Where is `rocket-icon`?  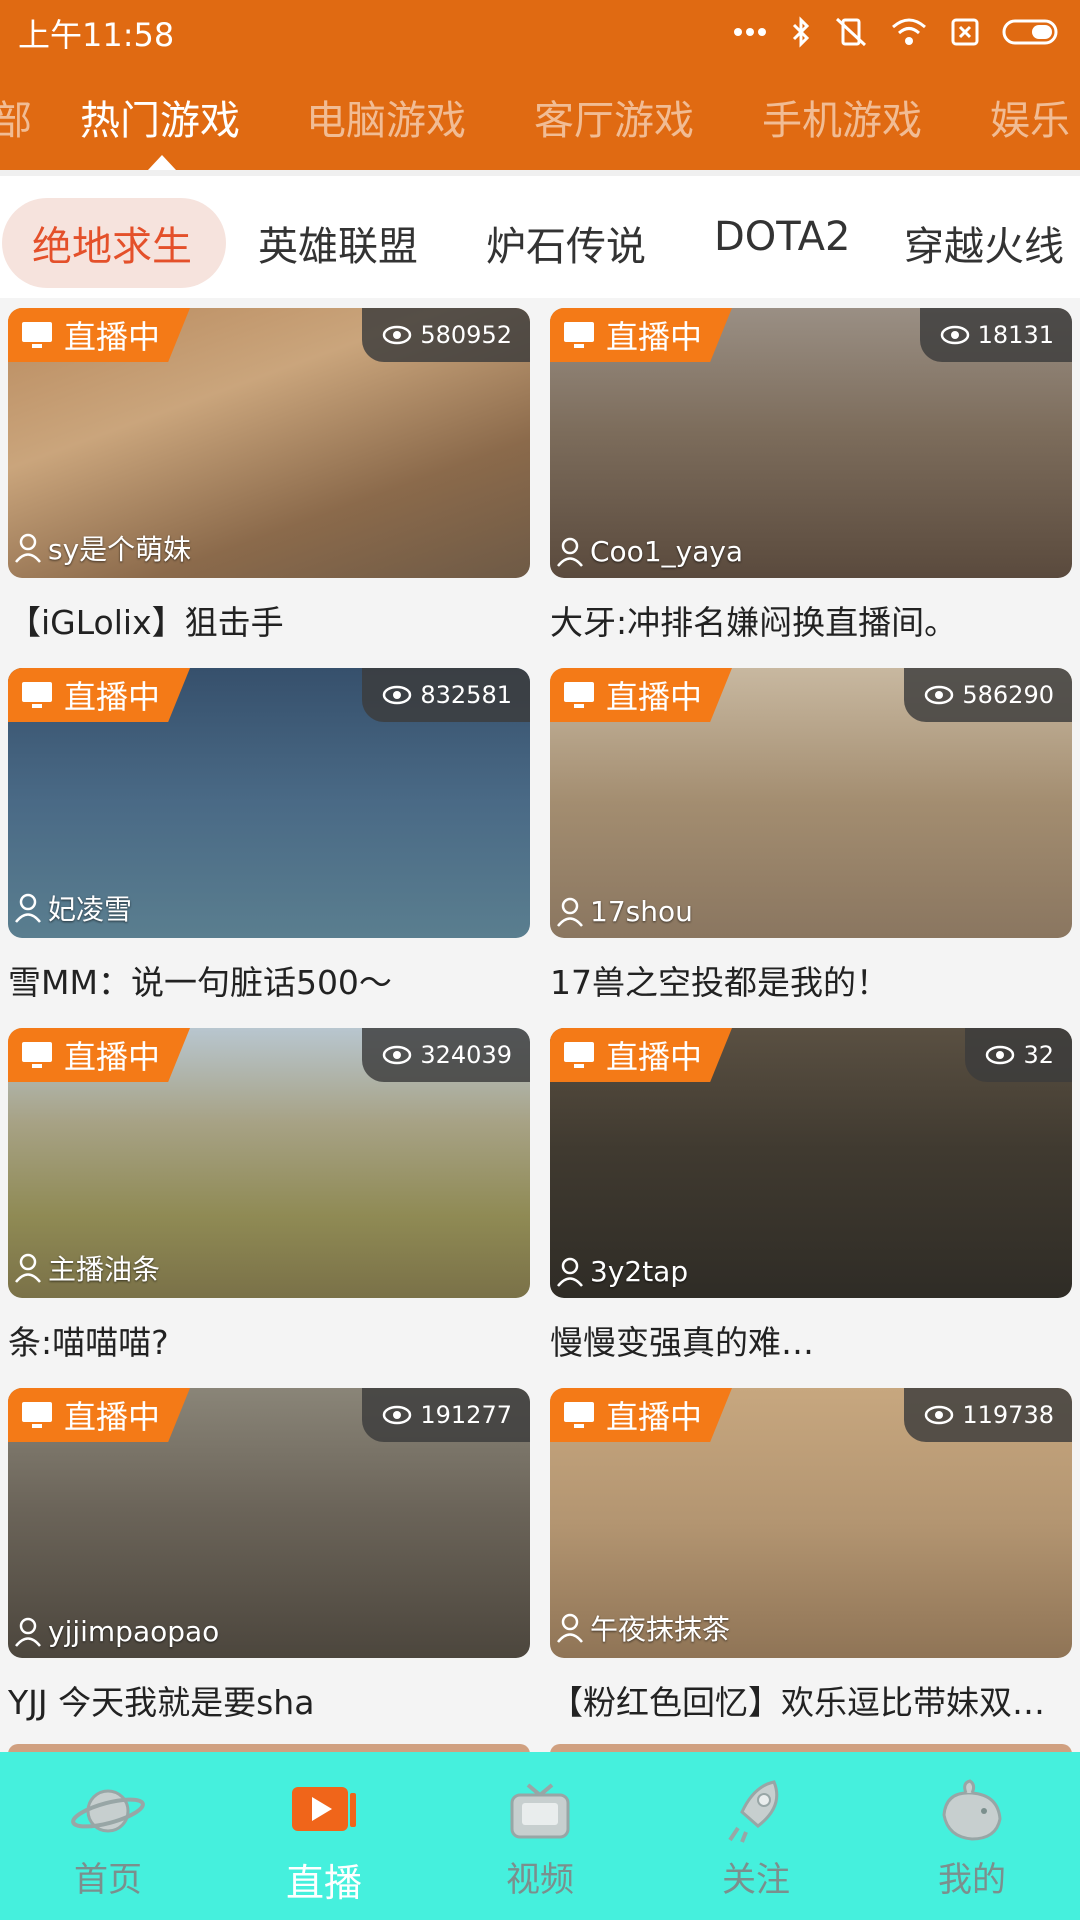
rocket-icon is located at coordinates (756, 1811).